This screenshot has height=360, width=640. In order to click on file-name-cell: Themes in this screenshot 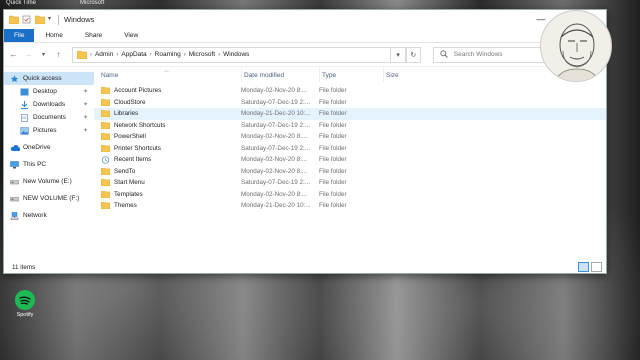, I will do `click(170, 206)`.